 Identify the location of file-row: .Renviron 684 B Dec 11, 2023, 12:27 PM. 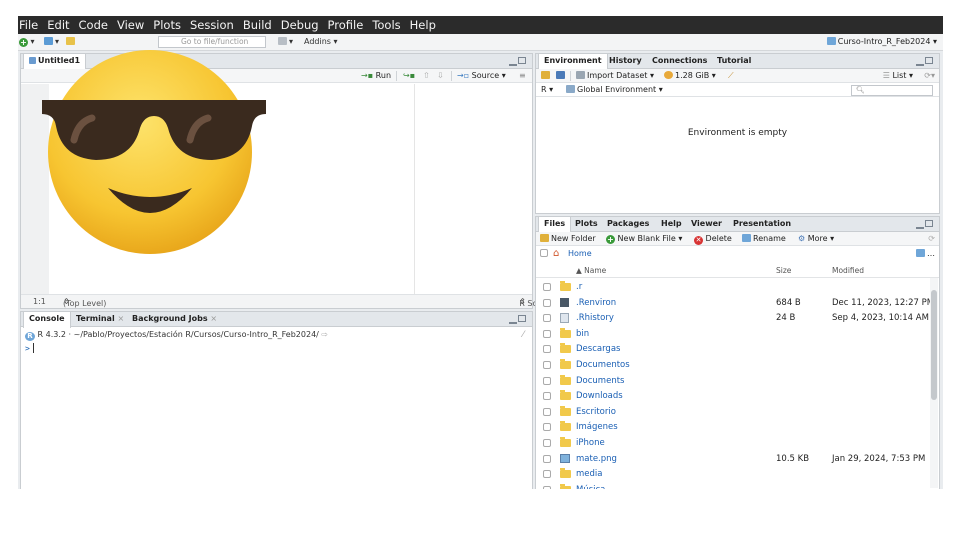
(735, 303).